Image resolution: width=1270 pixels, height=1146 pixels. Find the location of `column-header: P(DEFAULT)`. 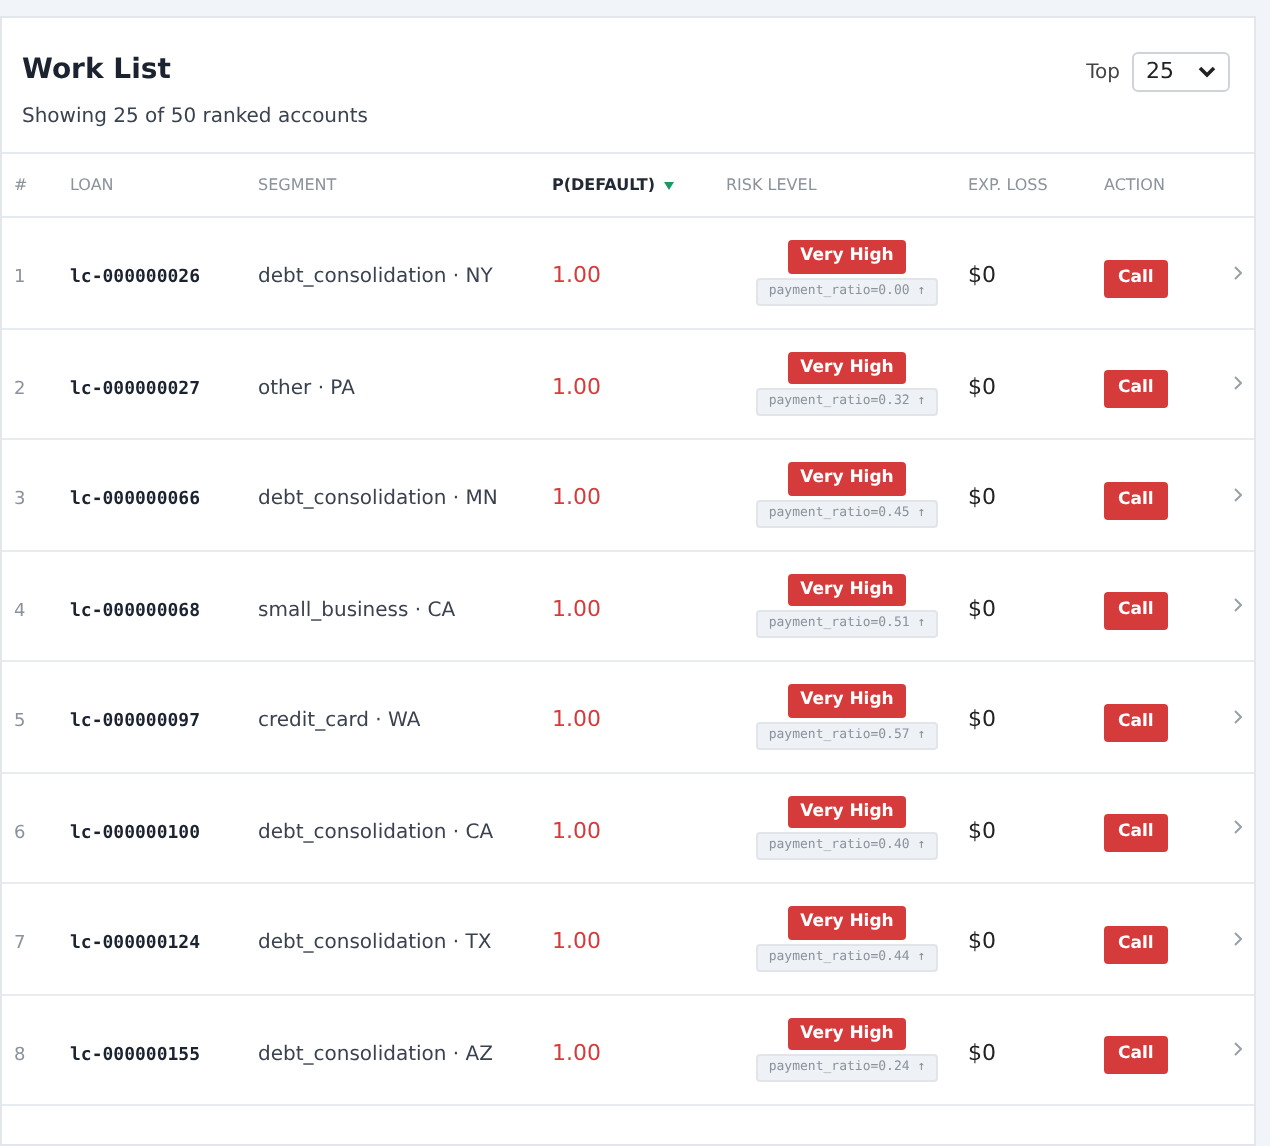

column-header: P(DEFAULT) is located at coordinates (603, 185).